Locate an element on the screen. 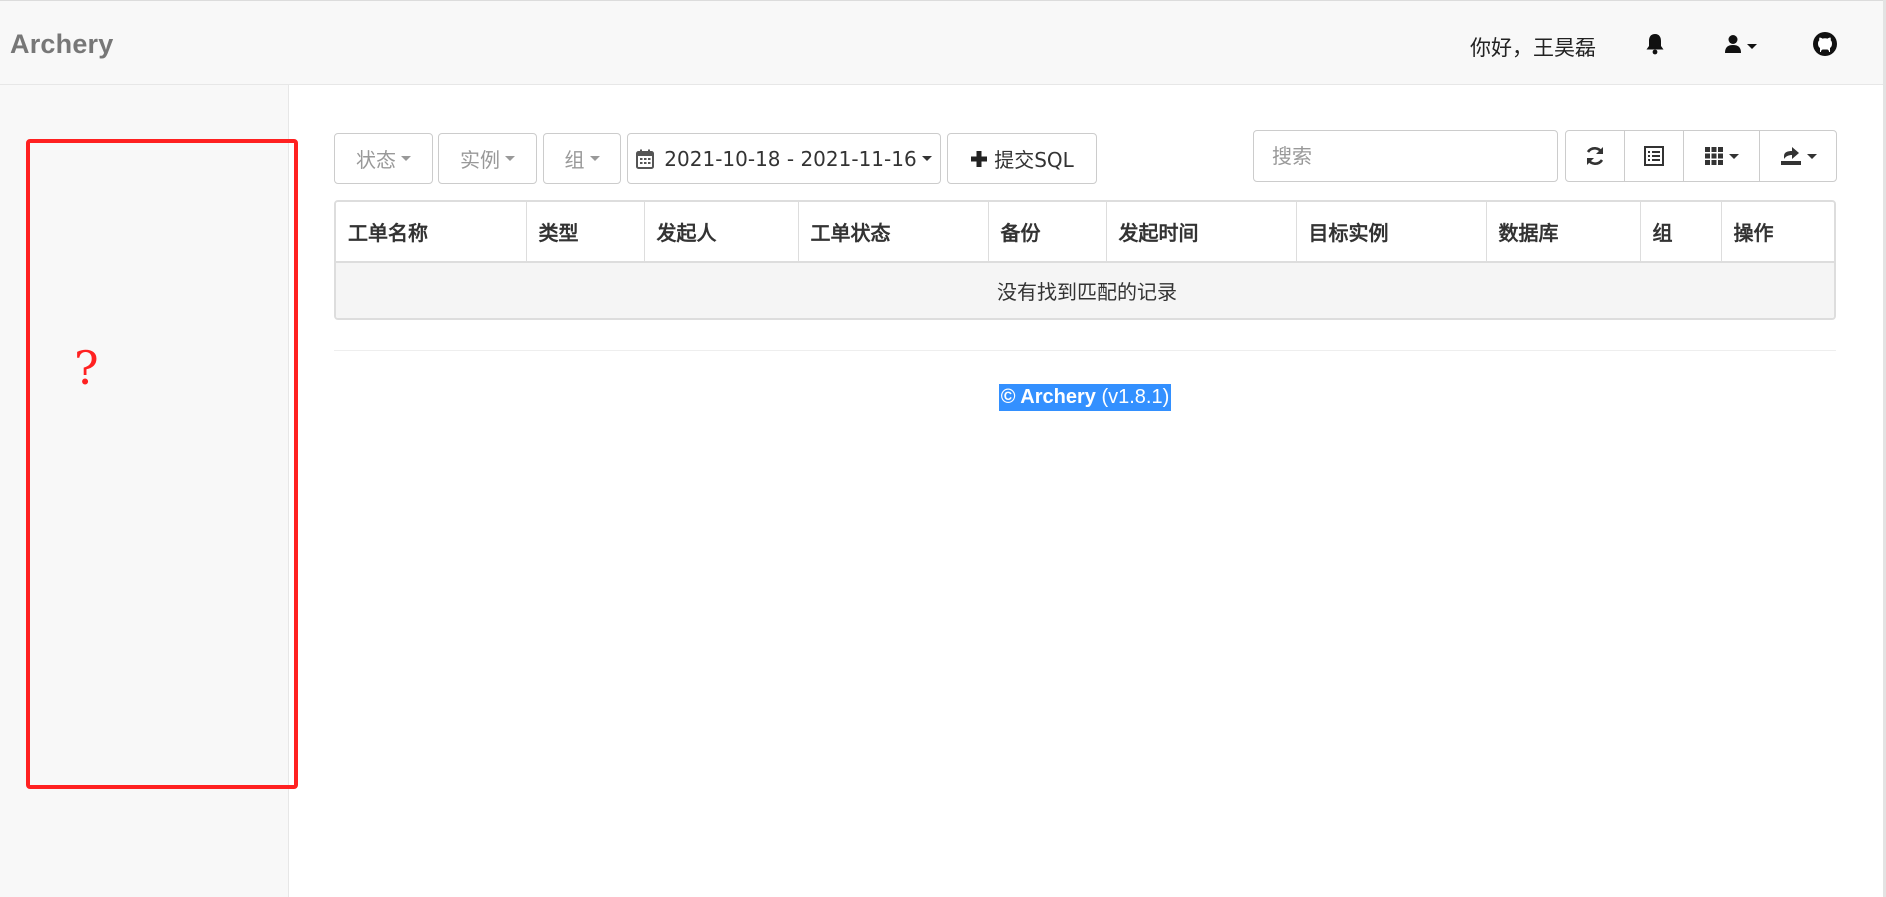 Image resolution: width=1886 pixels, height=897 pixels. toggle-view-button is located at coordinates (1654, 156).